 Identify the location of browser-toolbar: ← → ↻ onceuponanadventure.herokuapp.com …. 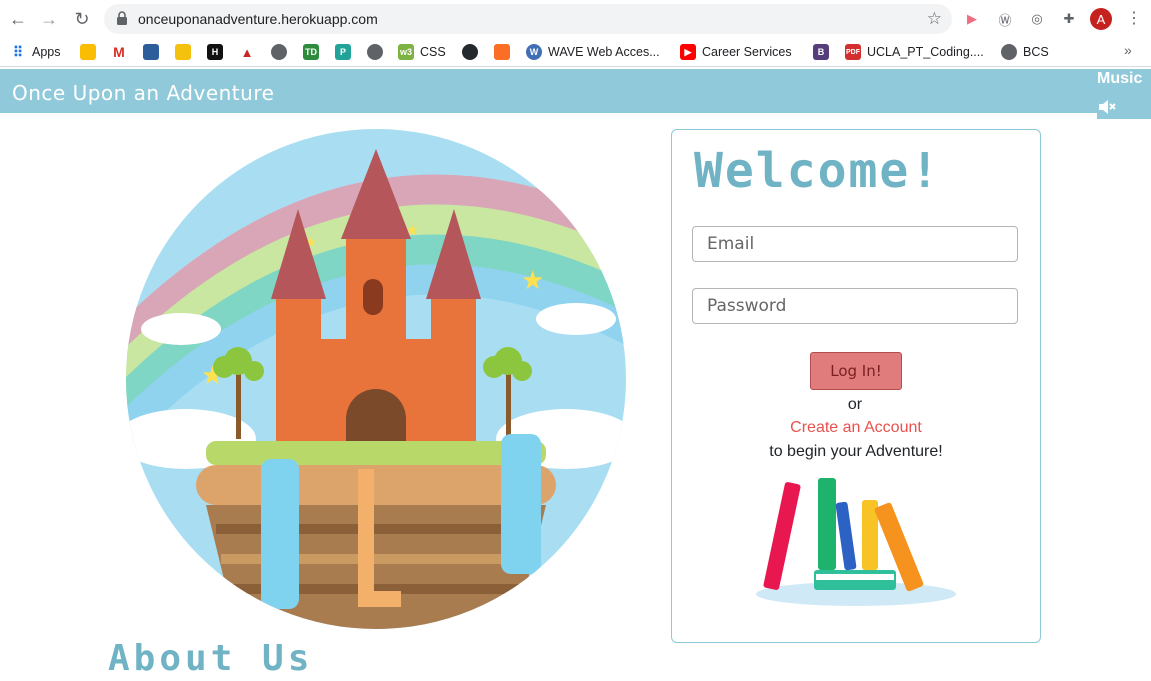
(575, 19).